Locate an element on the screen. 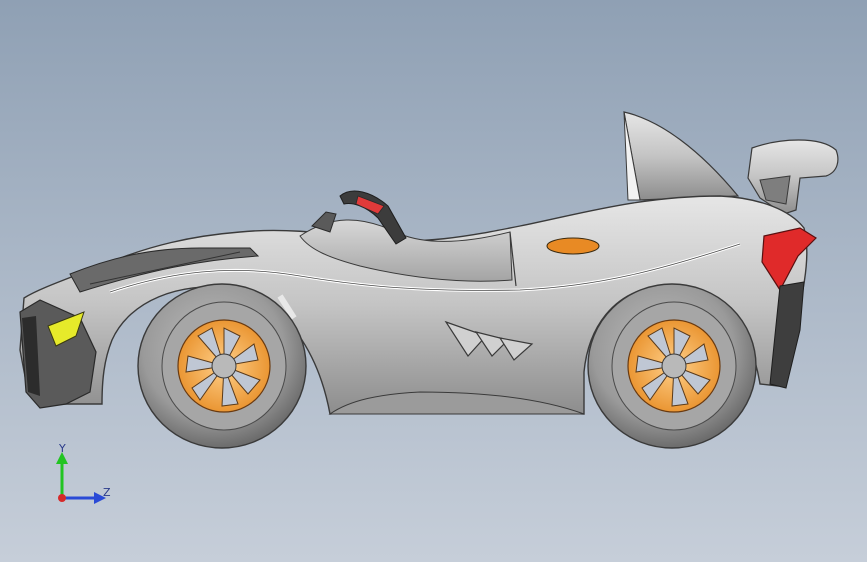  rear-wheel is located at coordinates (672, 366).